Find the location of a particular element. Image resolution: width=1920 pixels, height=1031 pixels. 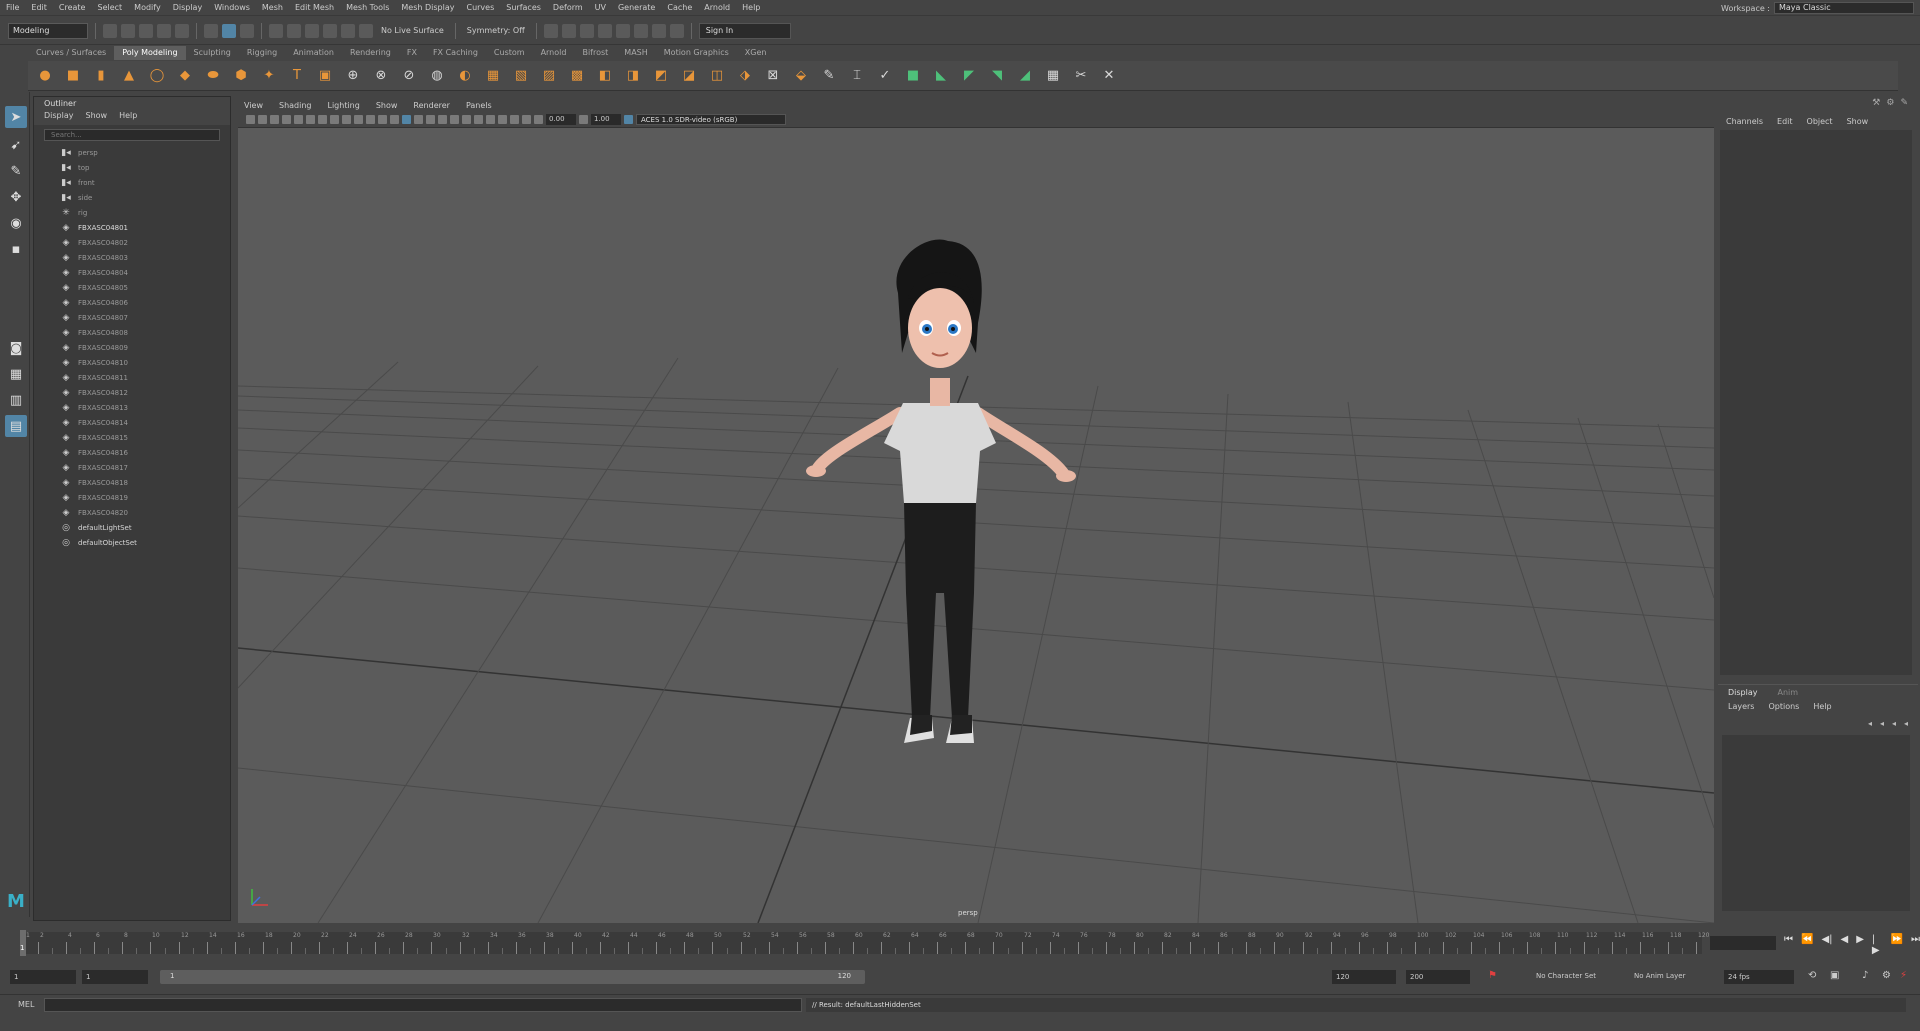

outliner-item: ▮◂ front is located at coordinates (132, 182).